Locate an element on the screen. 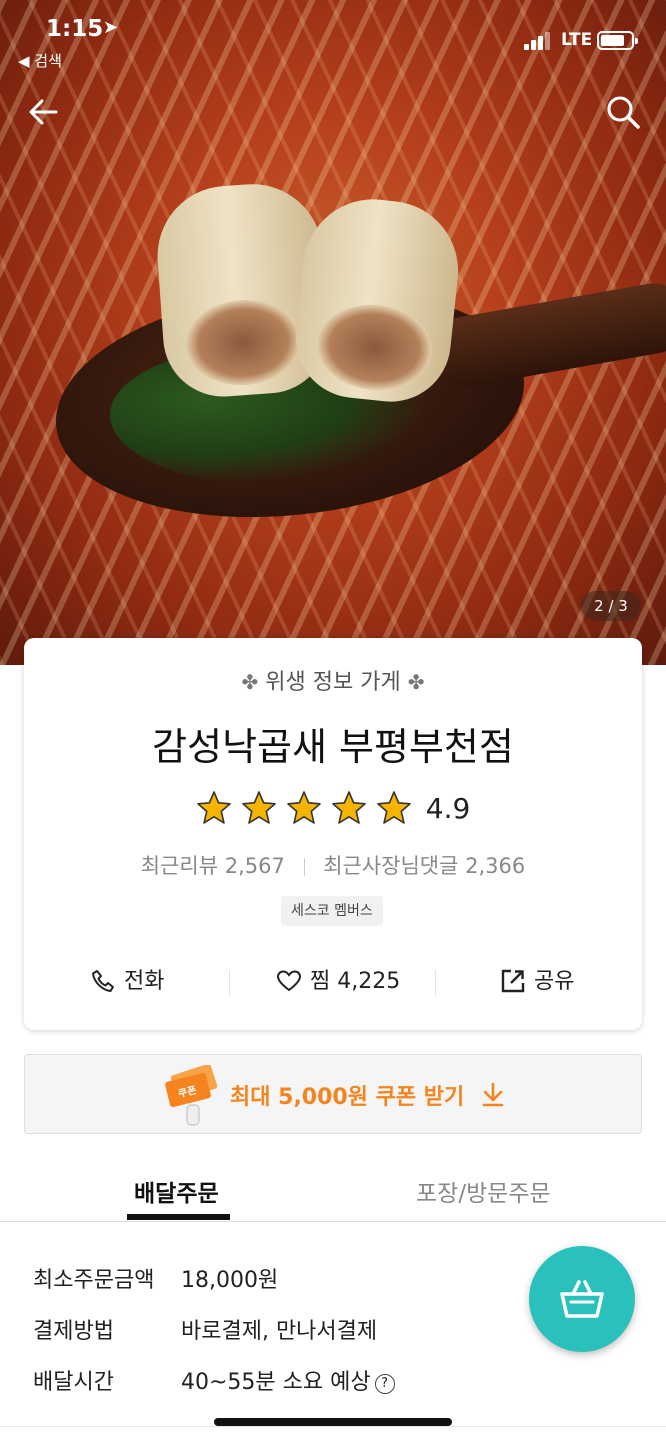 Image resolution: width=666 pixels, height=1440 pixels. image-counter: 2 / 3 is located at coordinates (611, 606).